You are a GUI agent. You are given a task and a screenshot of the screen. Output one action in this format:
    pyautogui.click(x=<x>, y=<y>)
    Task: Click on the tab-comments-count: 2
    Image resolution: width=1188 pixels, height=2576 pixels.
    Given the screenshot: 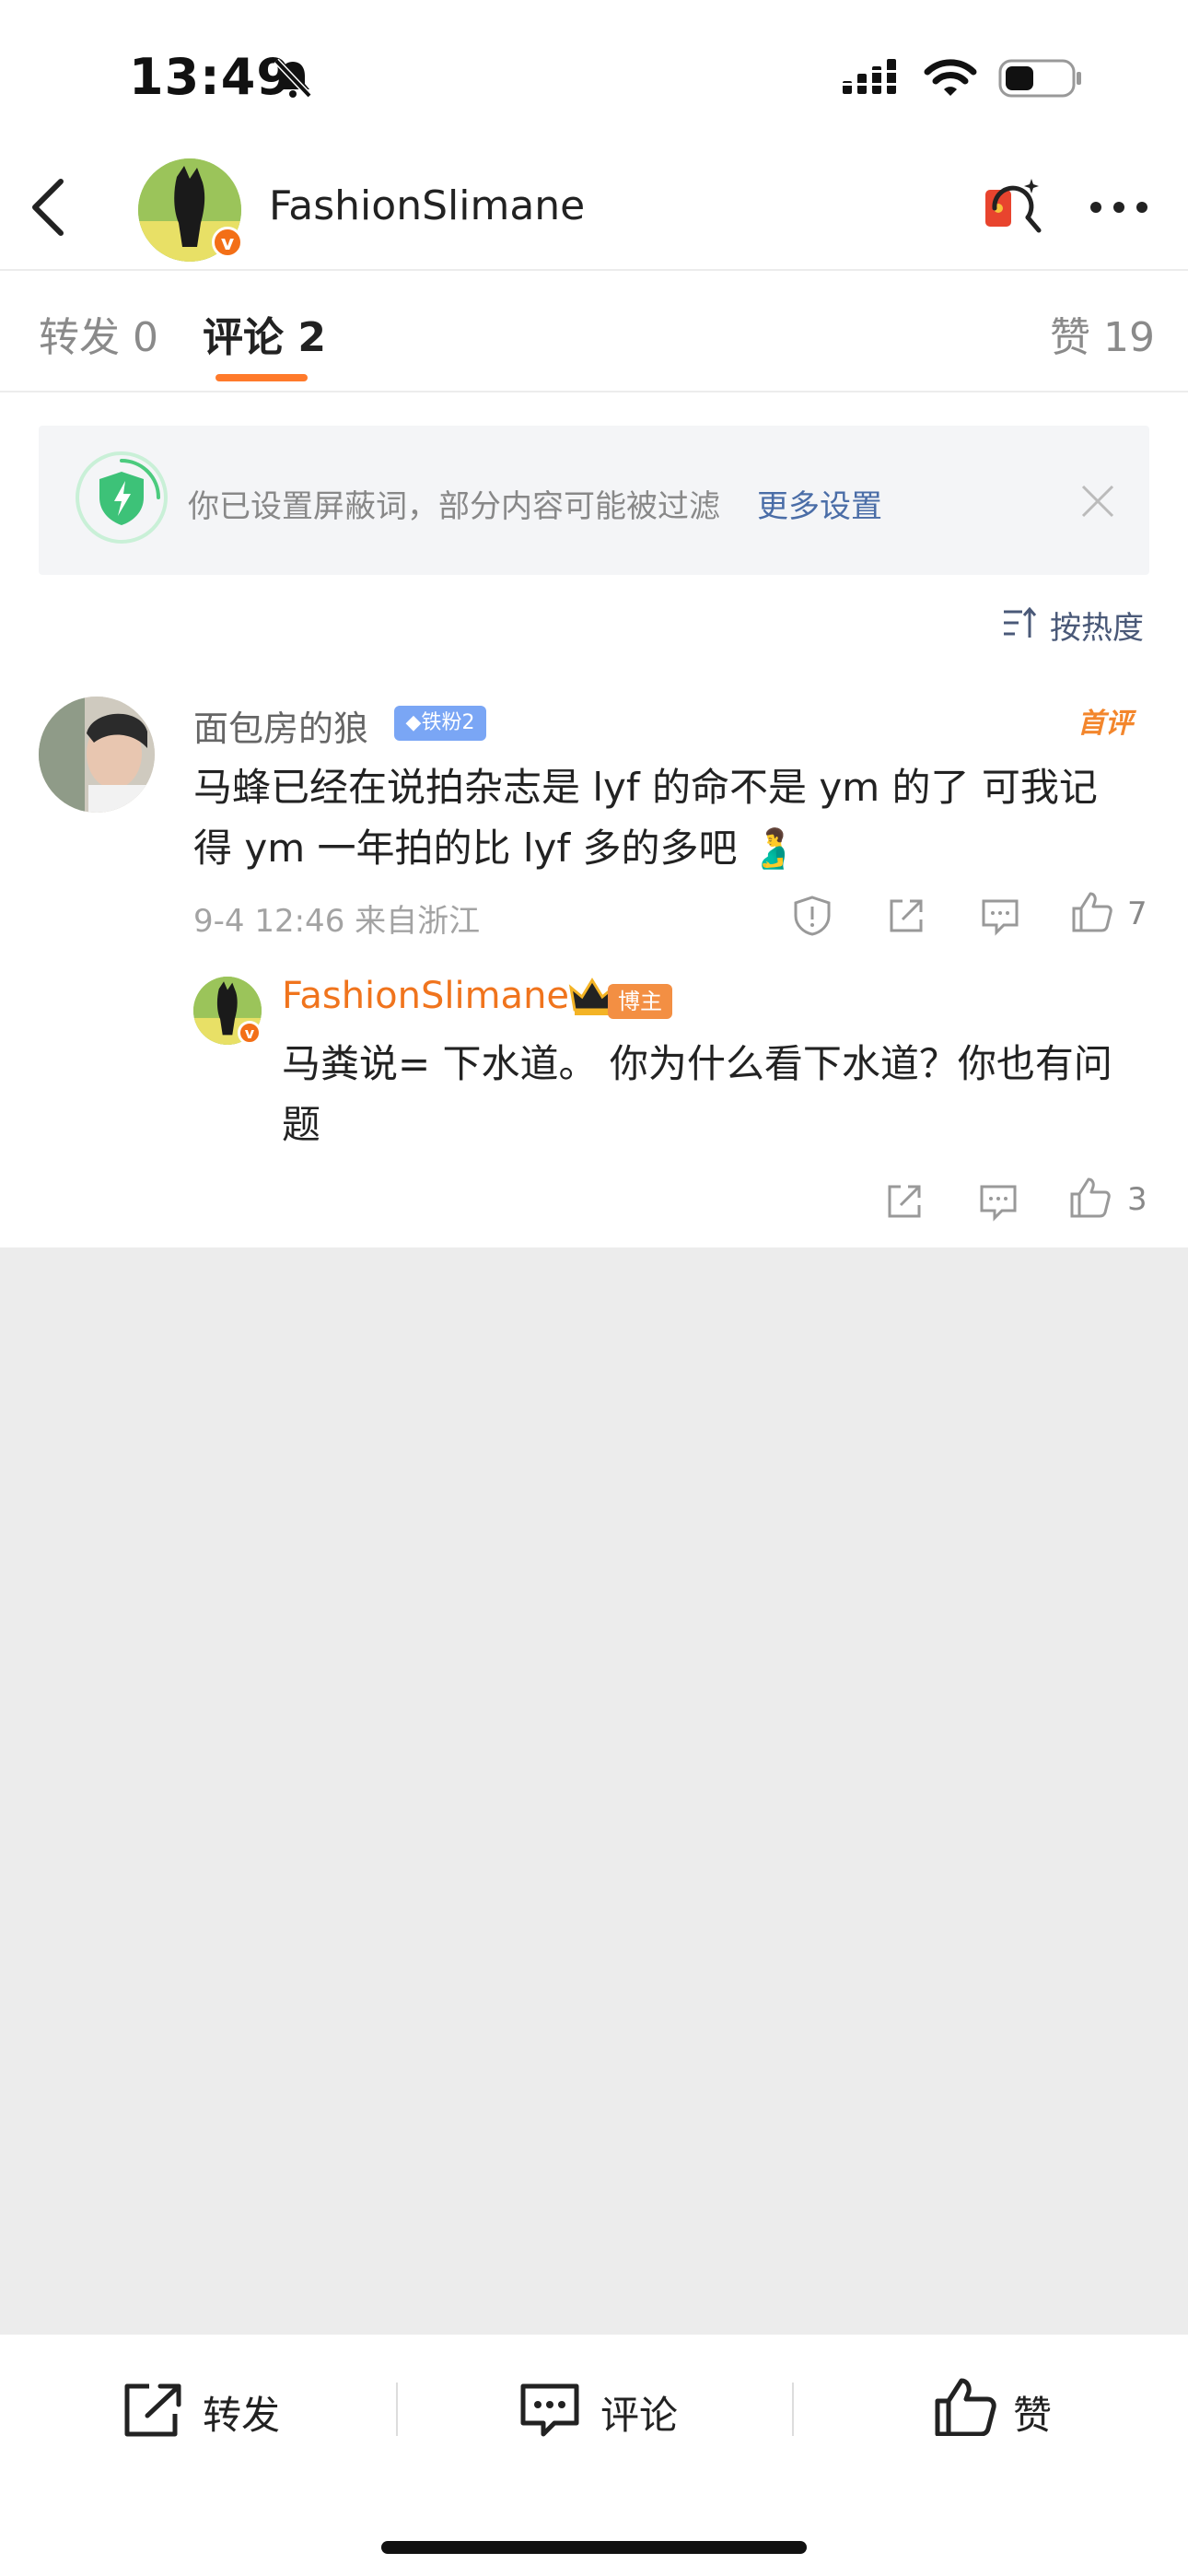 What is the action you would take?
    pyautogui.click(x=311, y=337)
    